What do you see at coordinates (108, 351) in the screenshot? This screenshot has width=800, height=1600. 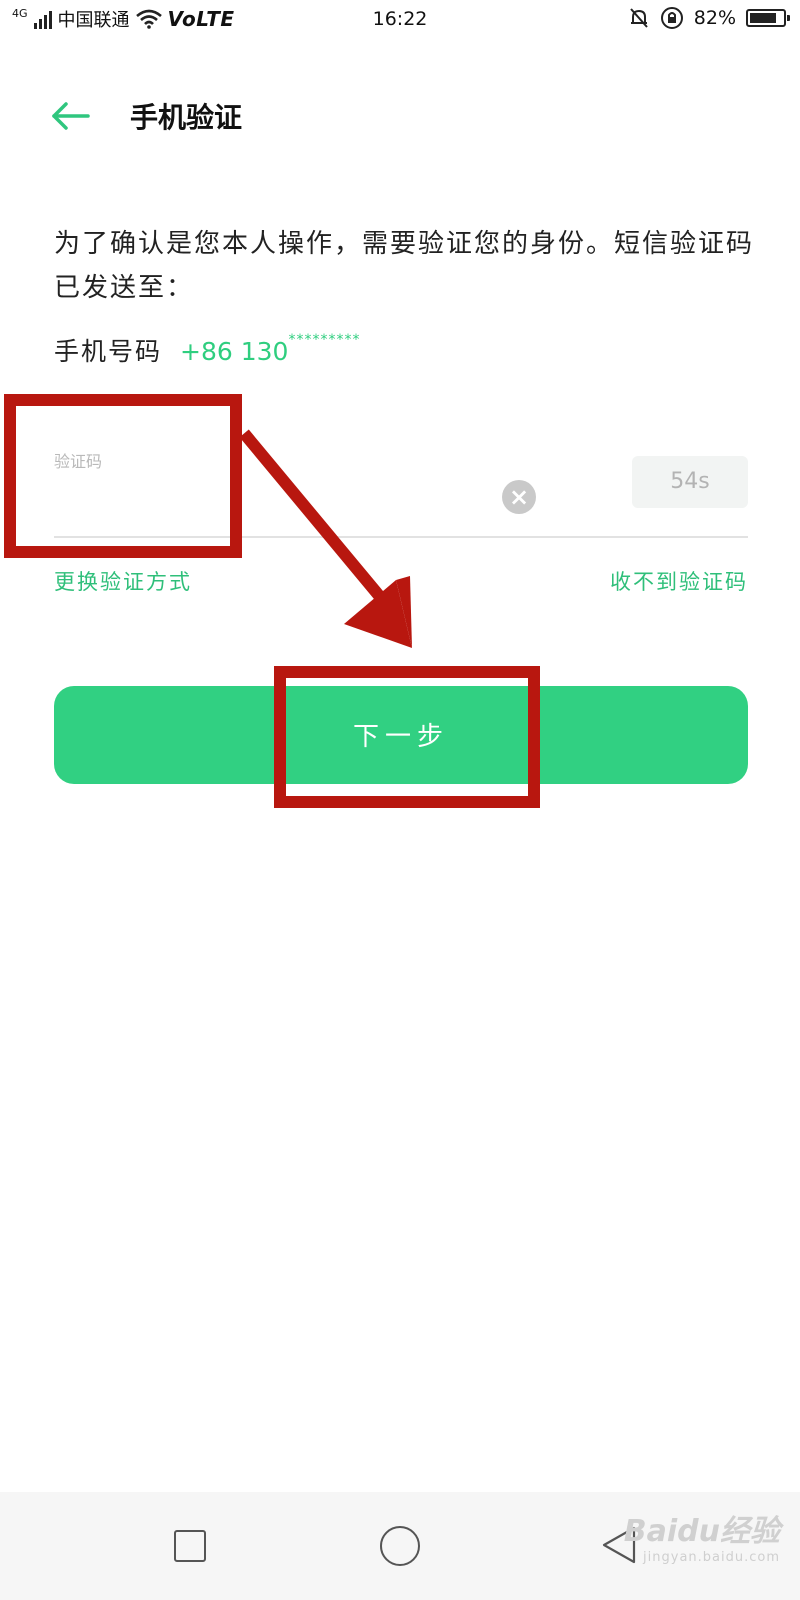 I see `phone-label: 手机号码` at bounding box center [108, 351].